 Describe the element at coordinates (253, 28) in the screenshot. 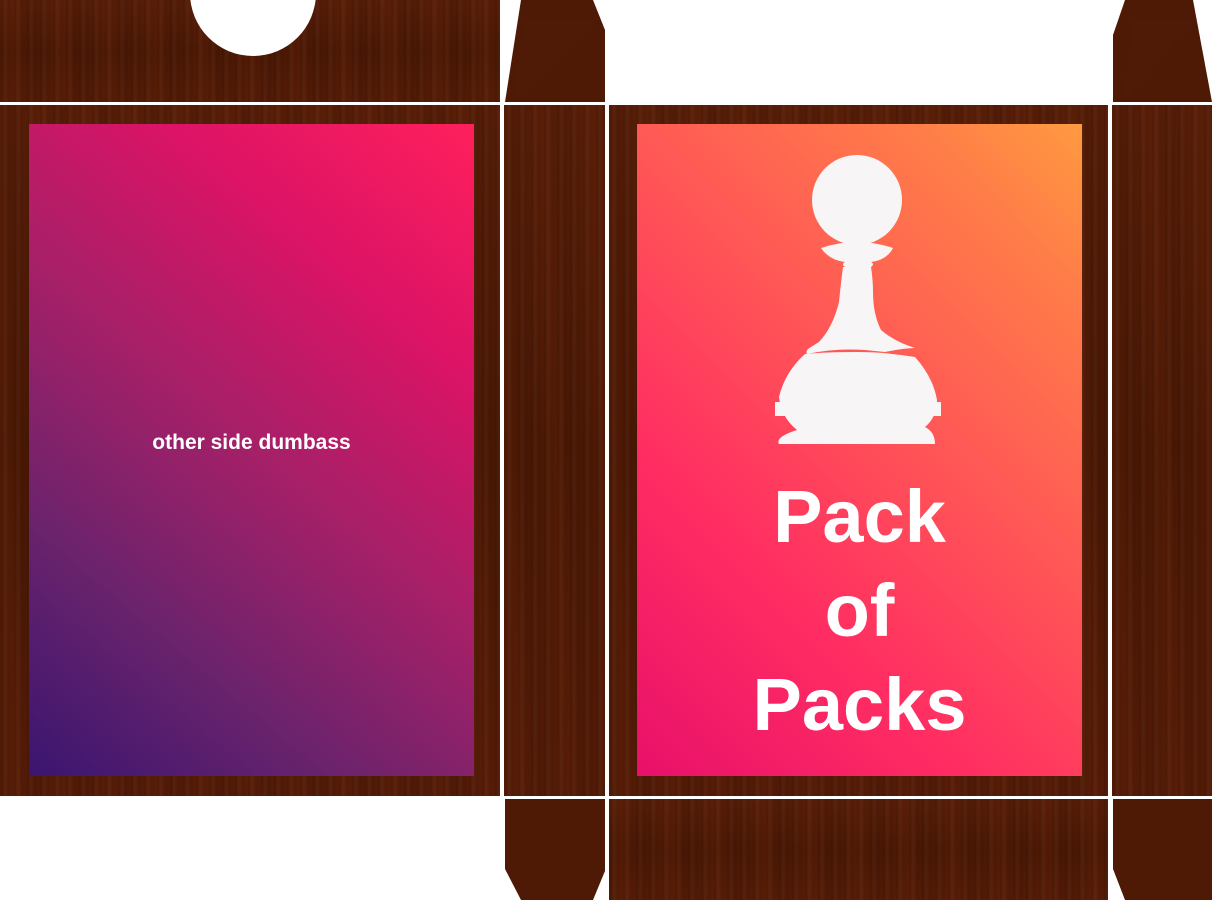

I see `thumb-hole-cutout` at that location.